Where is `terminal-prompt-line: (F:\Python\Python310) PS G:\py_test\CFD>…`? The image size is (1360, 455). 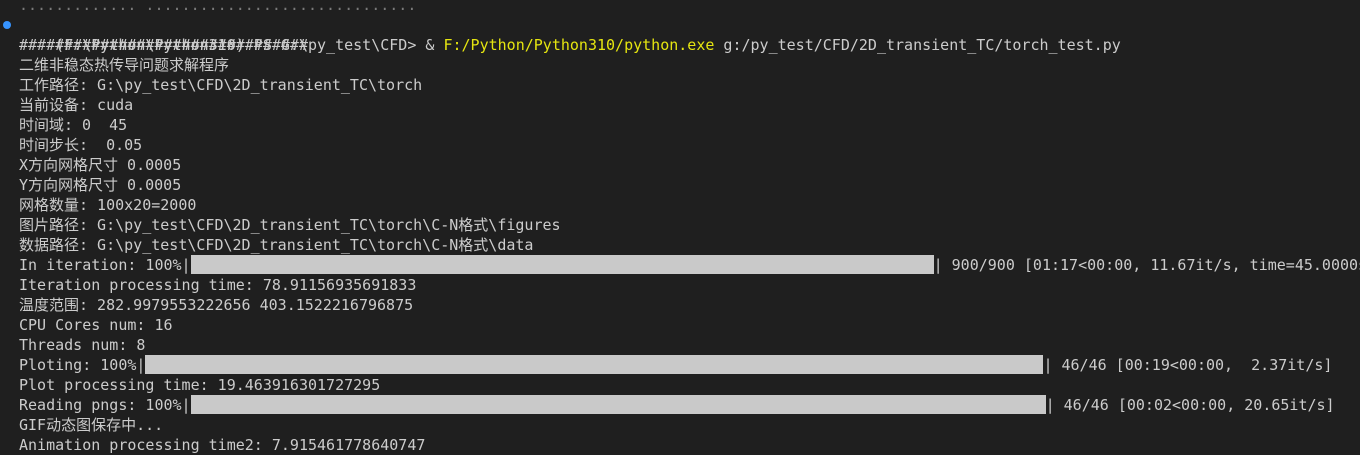 terminal-prompt-line: (F:\Python\Python310) PS G:\py_test\CFD>… is located at coordinates (680, 34).